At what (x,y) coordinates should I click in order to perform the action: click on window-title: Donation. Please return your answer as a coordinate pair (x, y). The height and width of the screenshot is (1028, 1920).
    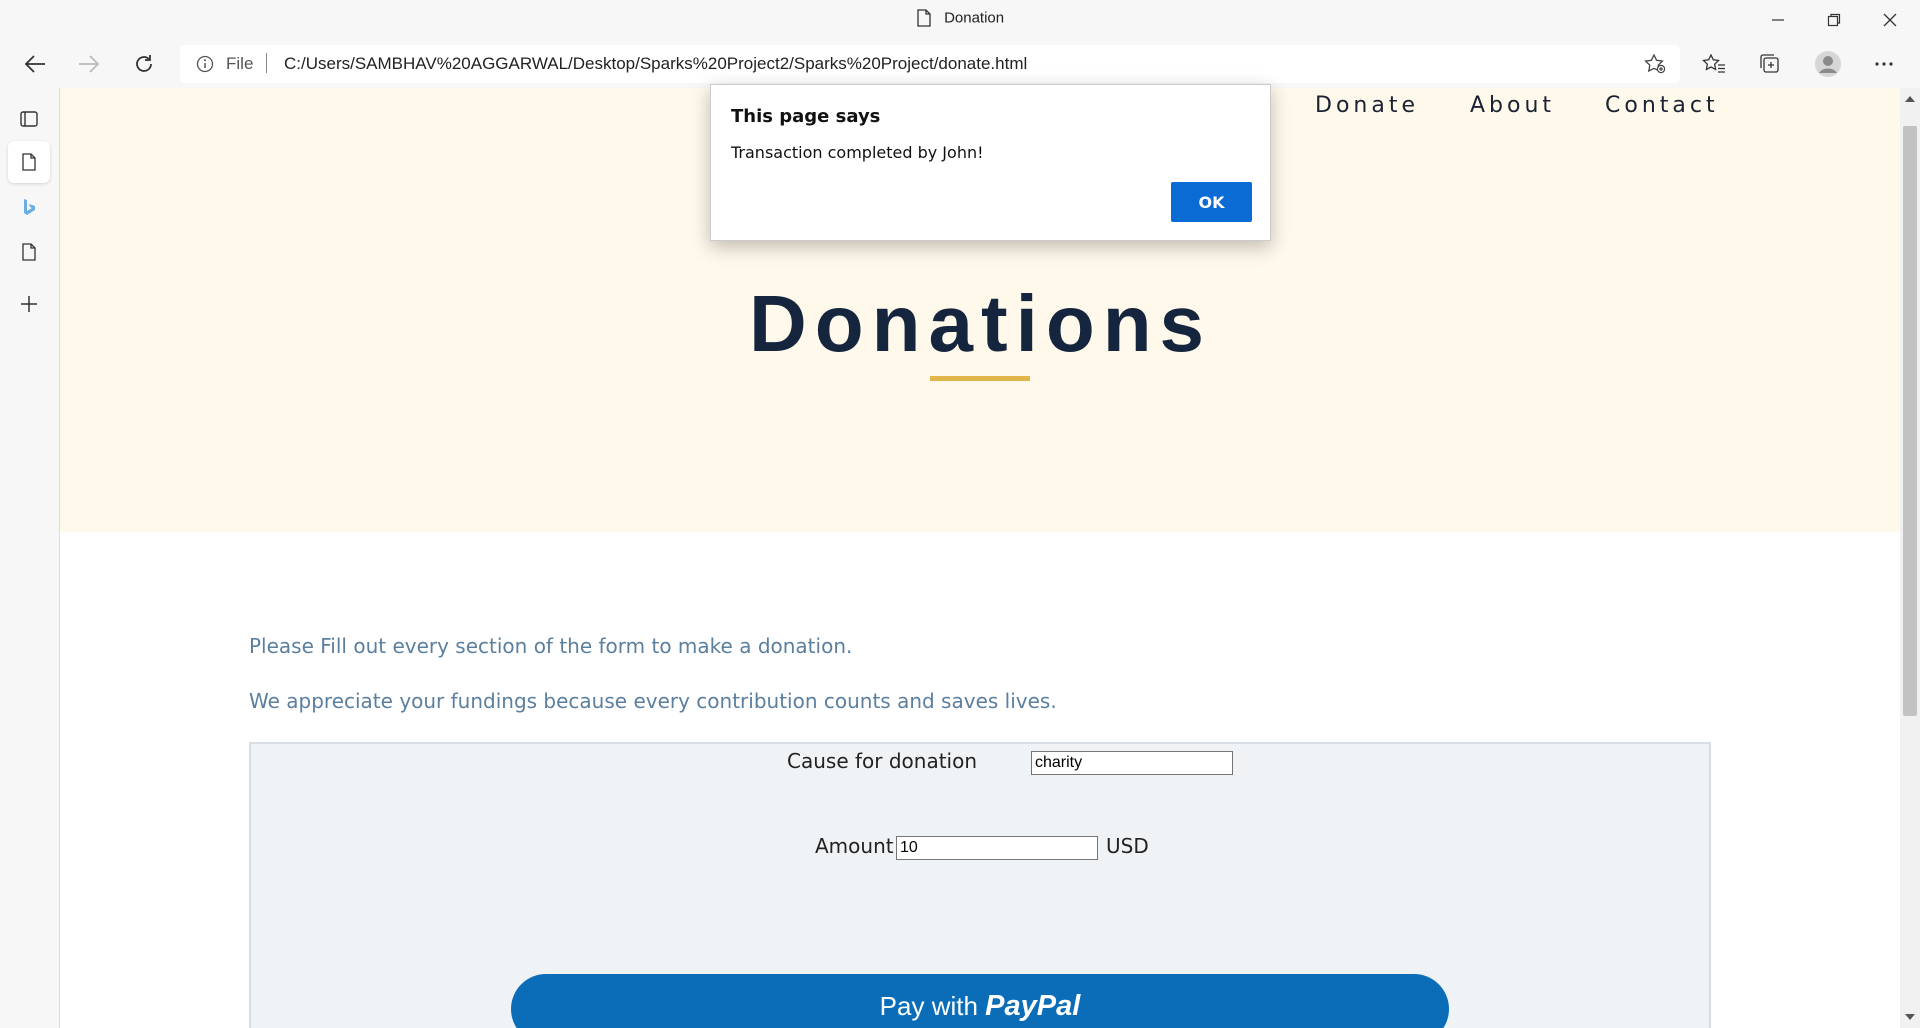
    Looking at the image, I should click on (960, 18).